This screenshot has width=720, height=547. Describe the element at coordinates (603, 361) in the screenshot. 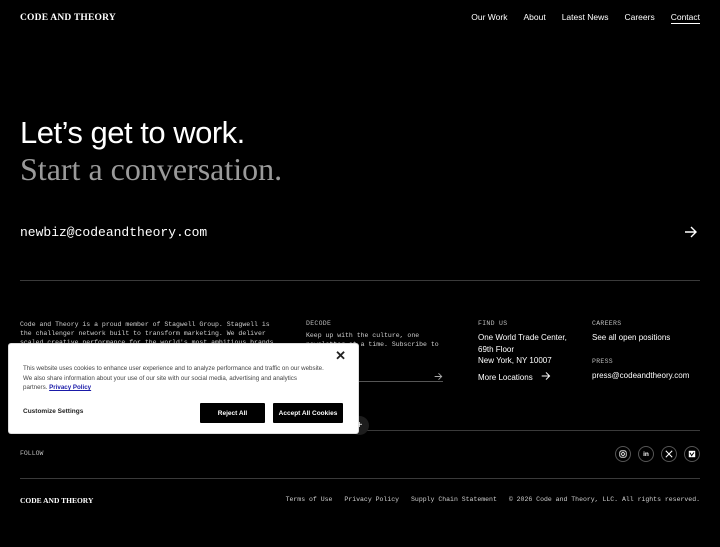

I see `press-label: PRESS` at that location.